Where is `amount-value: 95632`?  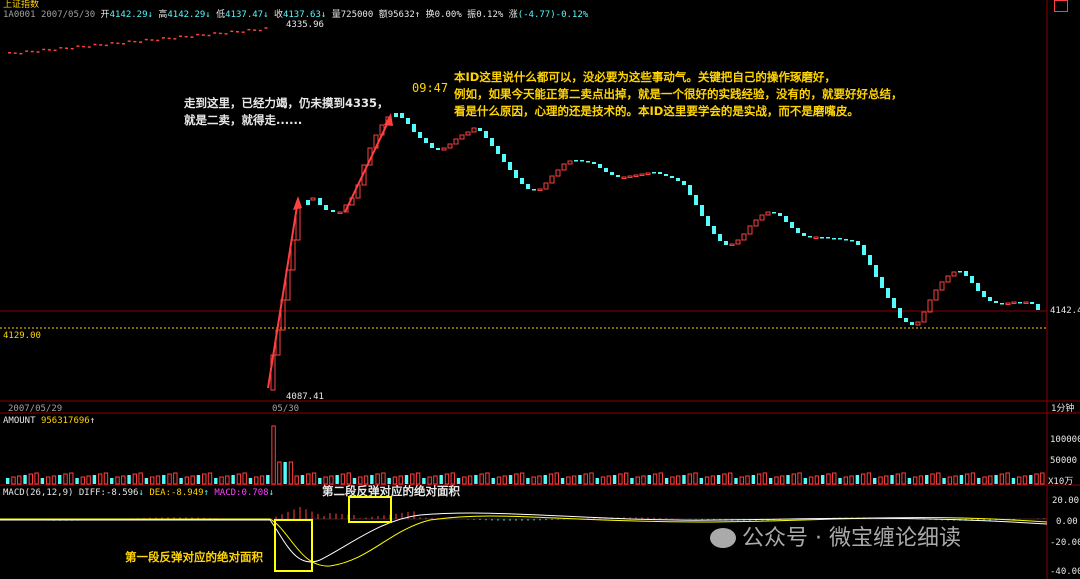 amount-value: 95632 is located at coordinates (401, 15).